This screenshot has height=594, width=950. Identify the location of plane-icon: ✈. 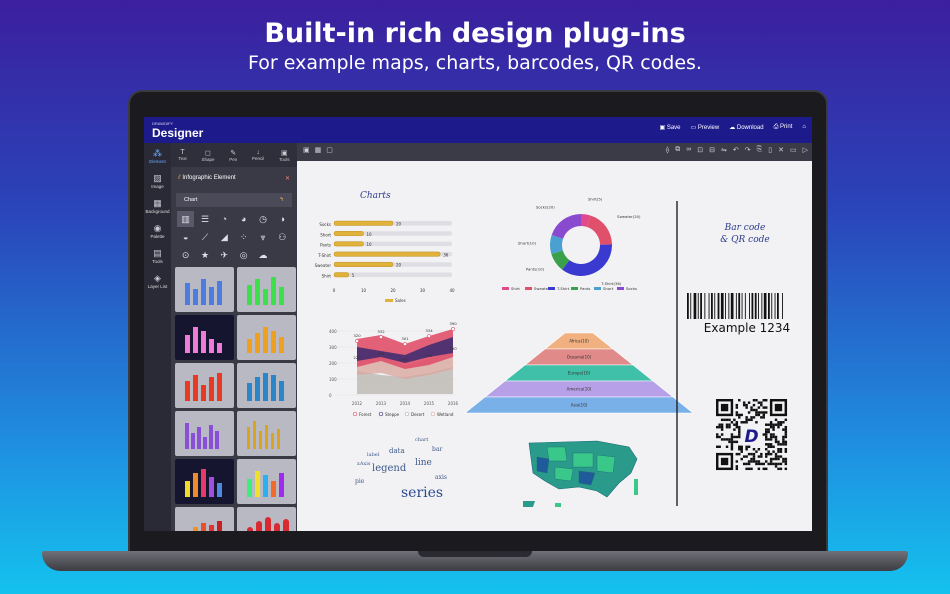
(224, 255).